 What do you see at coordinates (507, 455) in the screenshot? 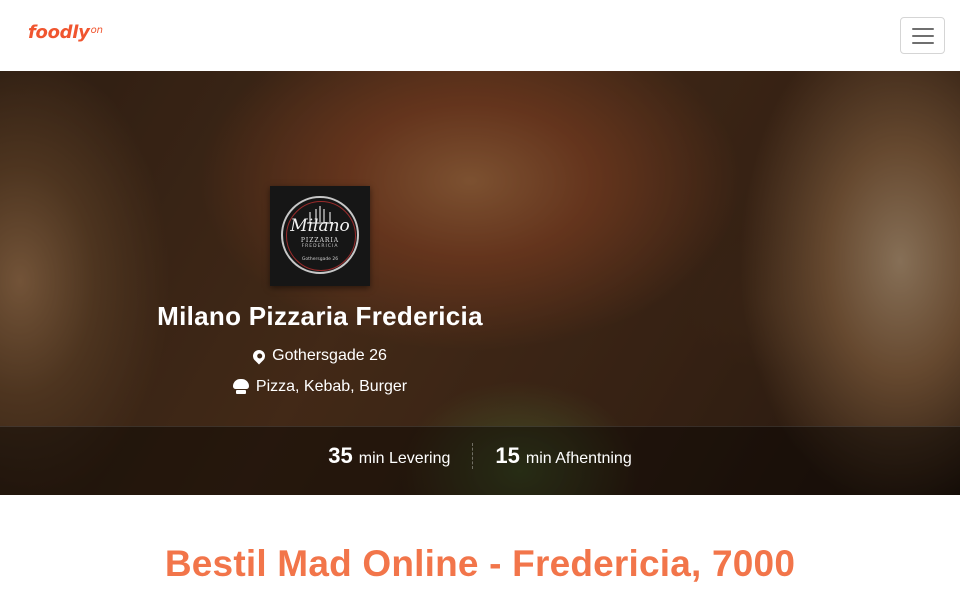
I see `pickup-minutes: 15` at bounding box center [507, 455].